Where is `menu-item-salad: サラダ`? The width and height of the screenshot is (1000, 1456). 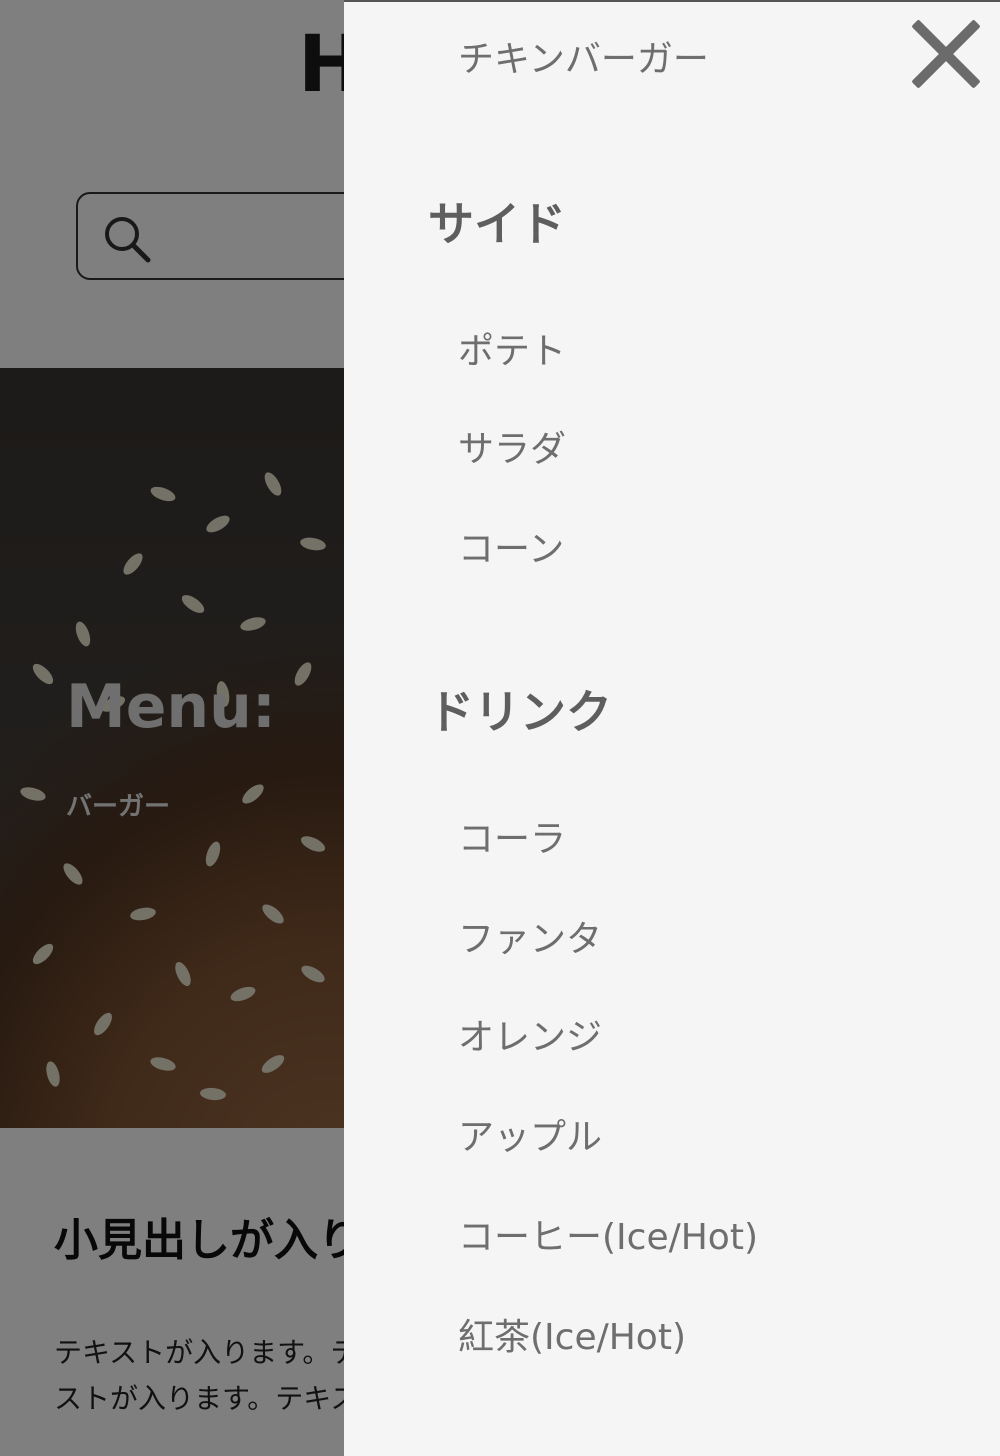
menu-item-salad: サラダ is located at coordinates (512, 446).